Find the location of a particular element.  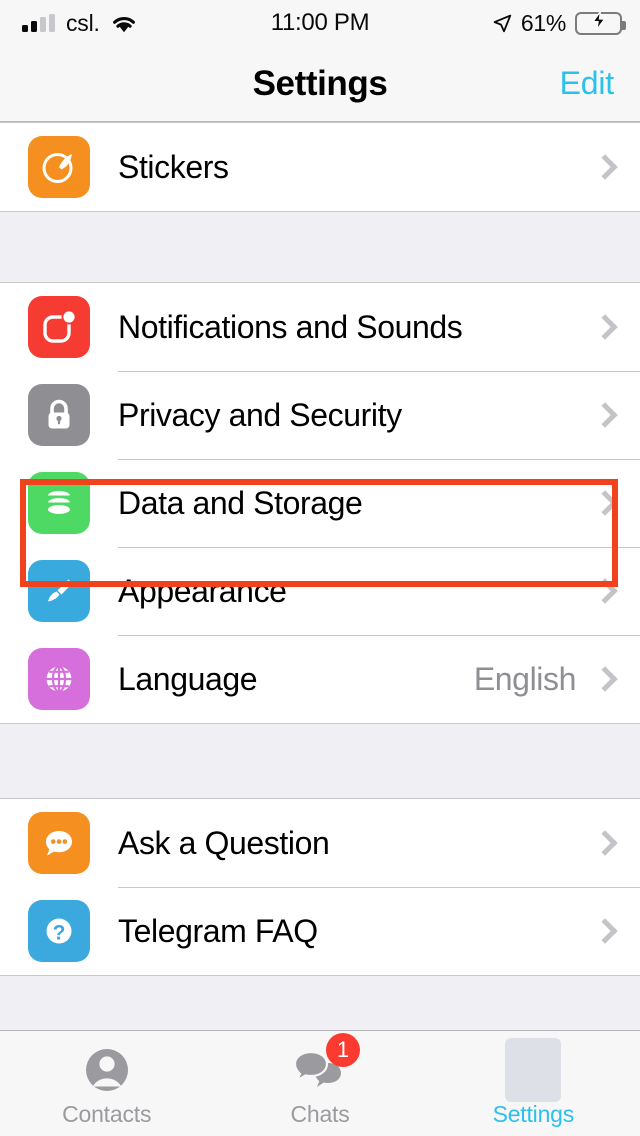

settings-row-label: Data and Storage is located at coordinates (240, 502).